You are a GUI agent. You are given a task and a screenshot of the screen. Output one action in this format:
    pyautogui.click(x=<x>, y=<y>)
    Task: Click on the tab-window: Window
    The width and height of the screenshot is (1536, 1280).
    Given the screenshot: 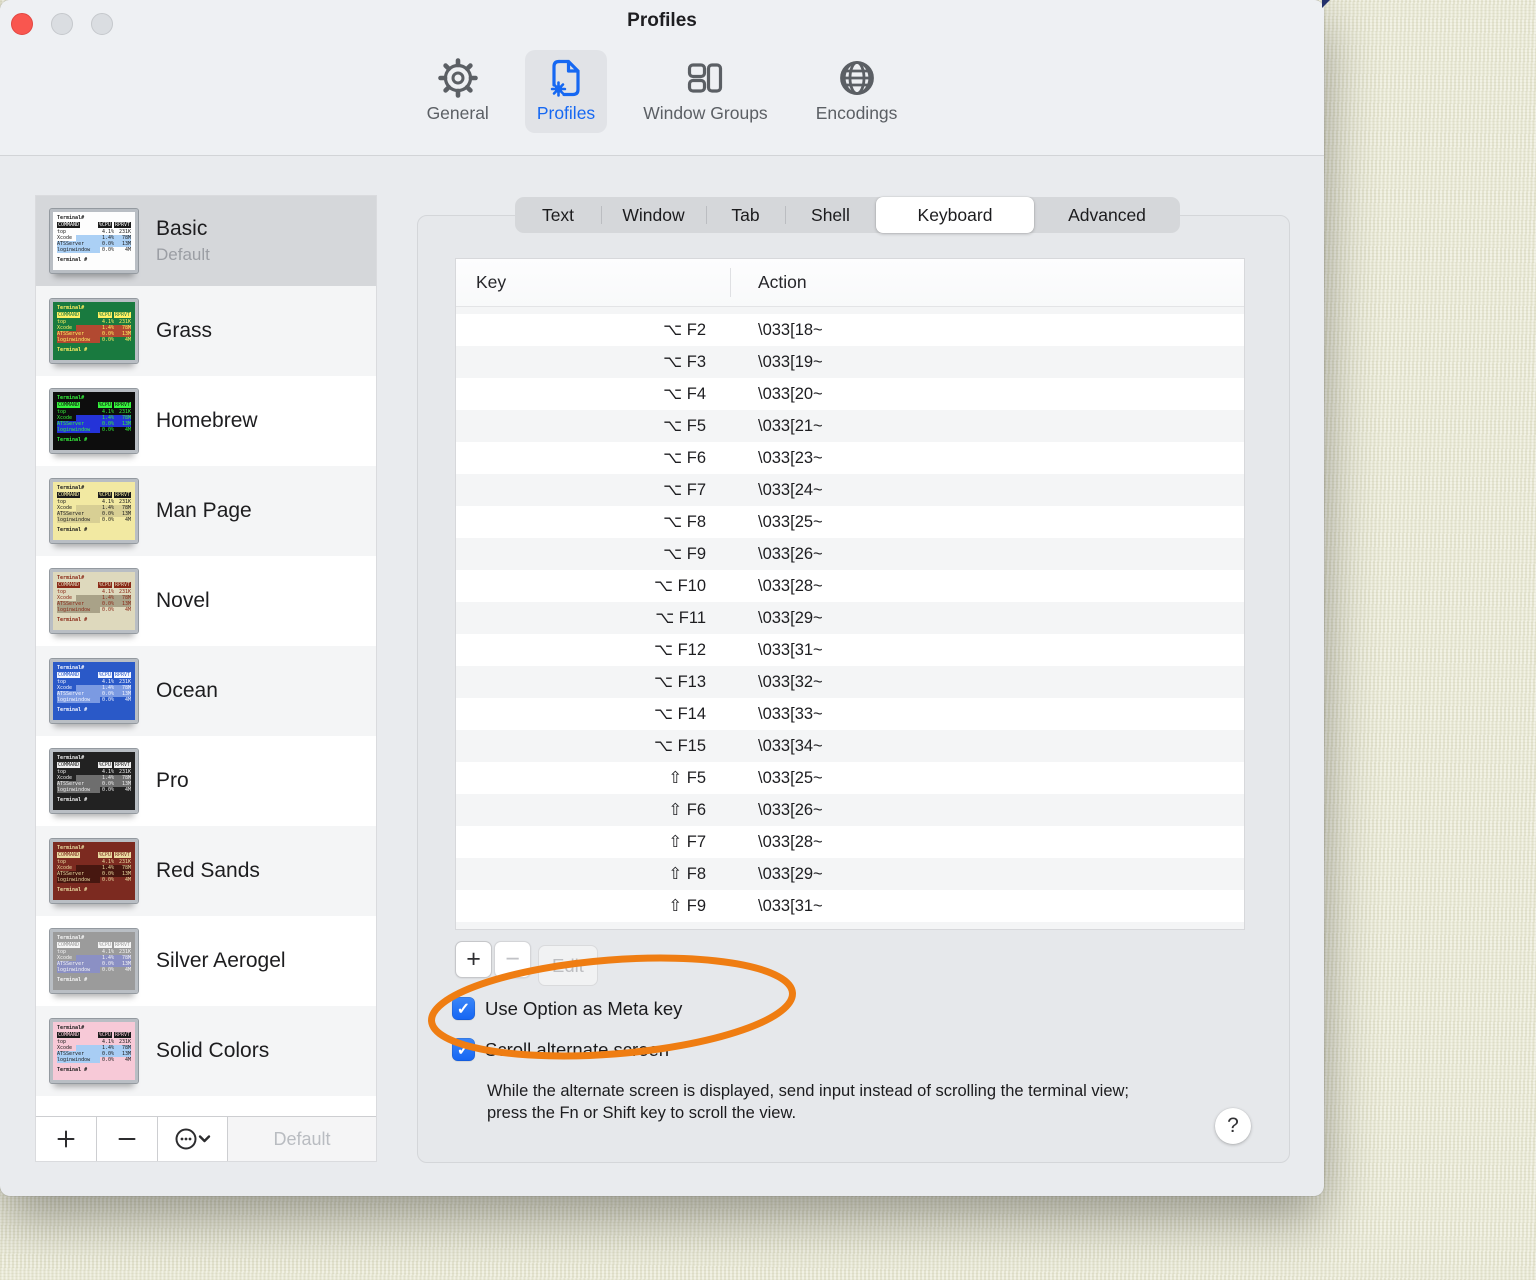 What is the action you would take?
    pyautogui.click(x=653, y=215)
    